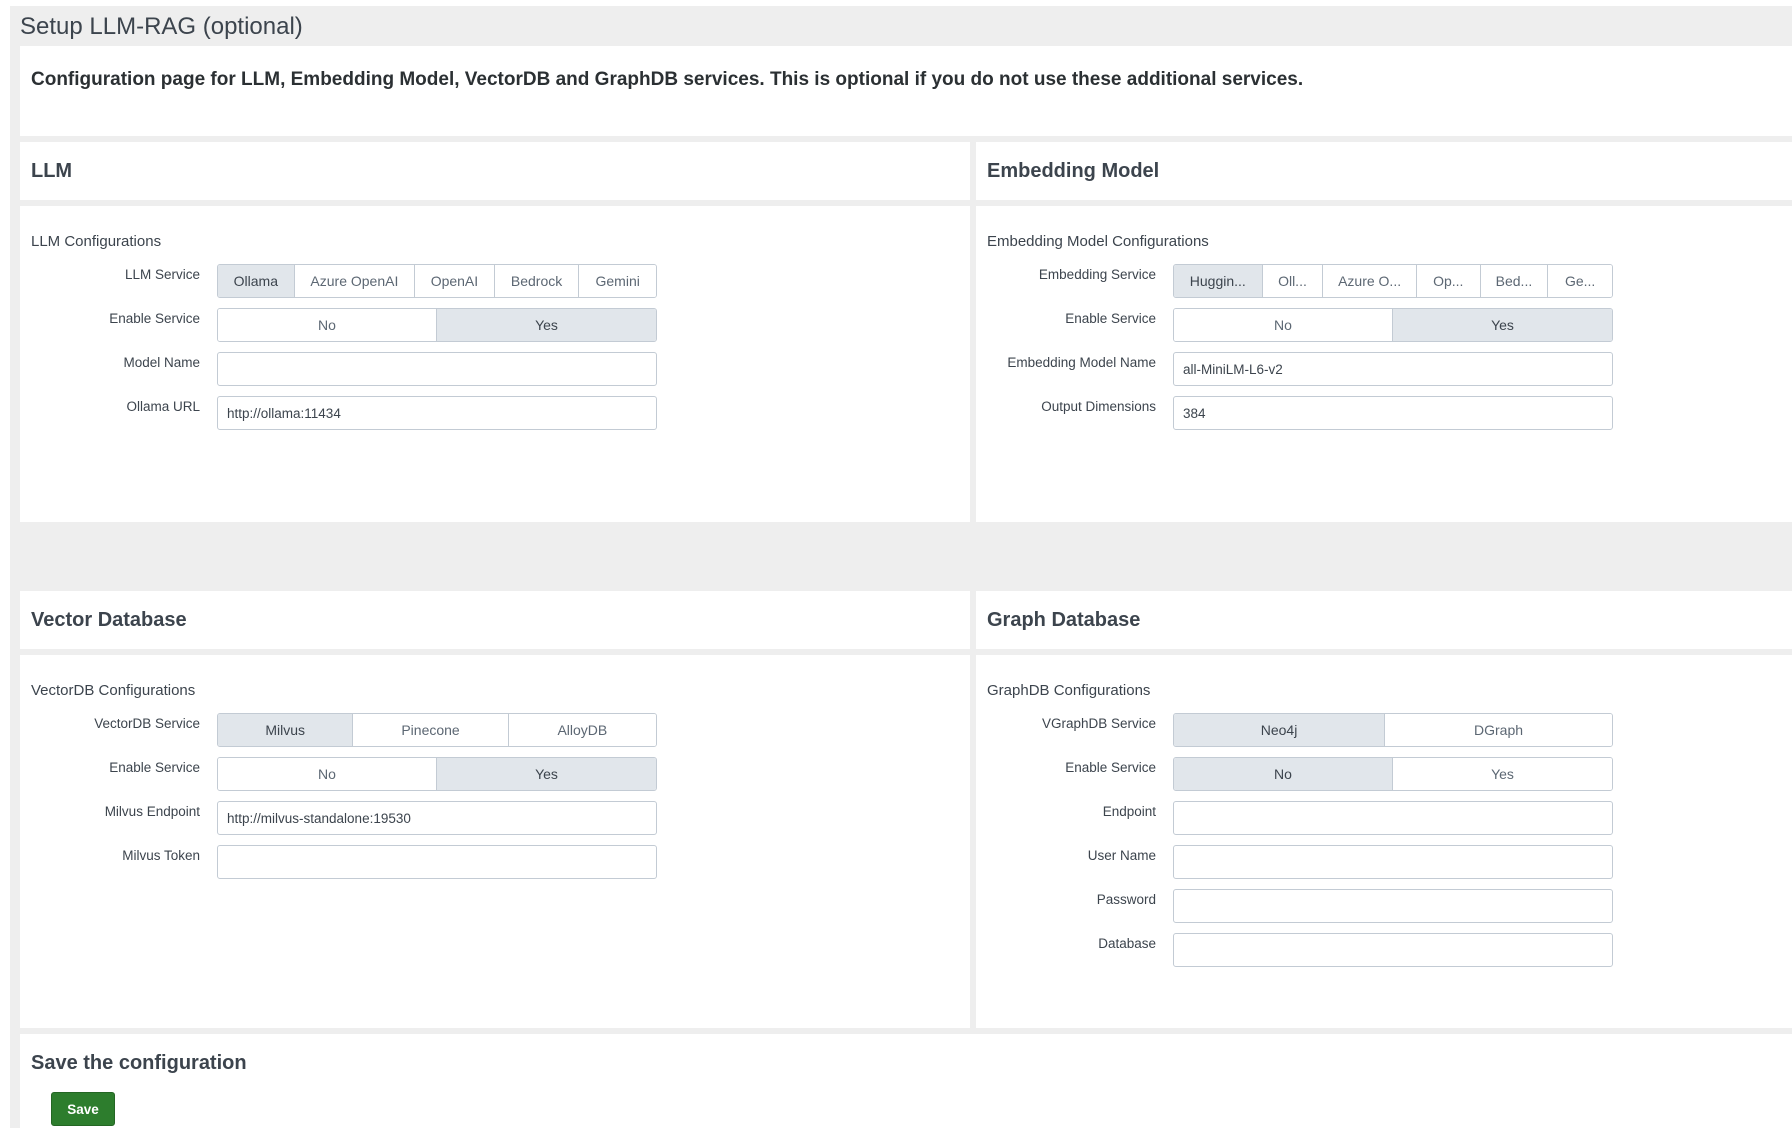  I want to click on embedding-model-name-label: Embedding Model Name, so click(1081, 362).